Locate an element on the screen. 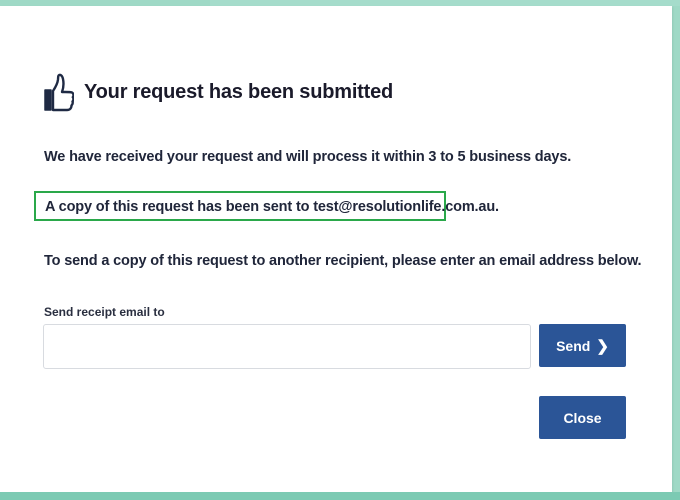  send-button: Send ❯ is located at coordinates (582, 345).